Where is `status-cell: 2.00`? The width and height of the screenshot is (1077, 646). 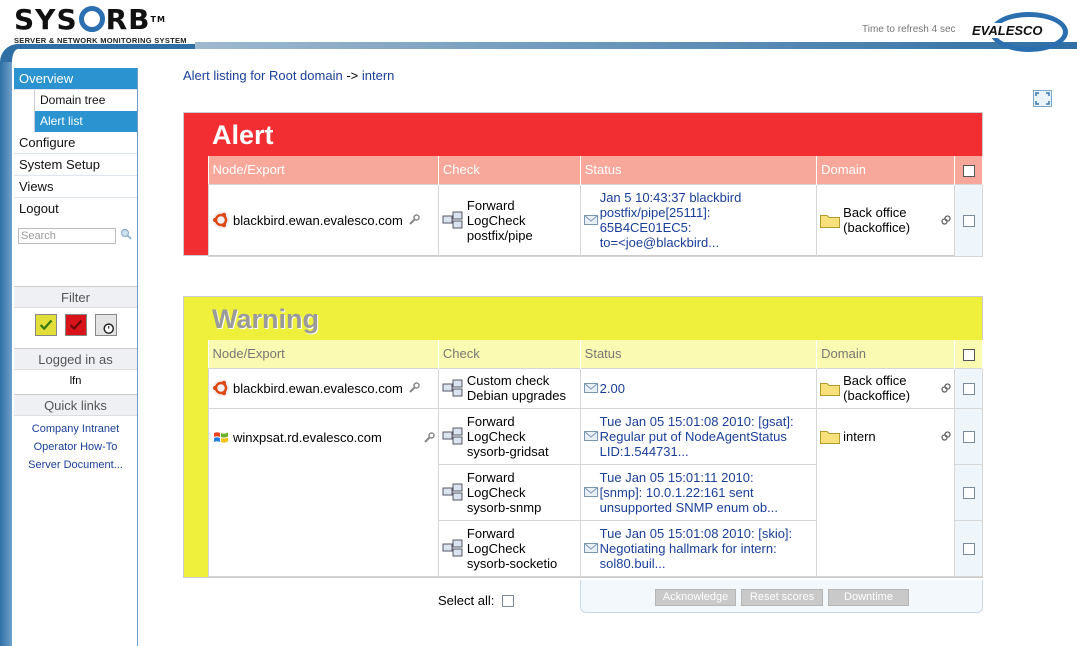
status-cell: 2.00 is located at coordinates (698, 388).